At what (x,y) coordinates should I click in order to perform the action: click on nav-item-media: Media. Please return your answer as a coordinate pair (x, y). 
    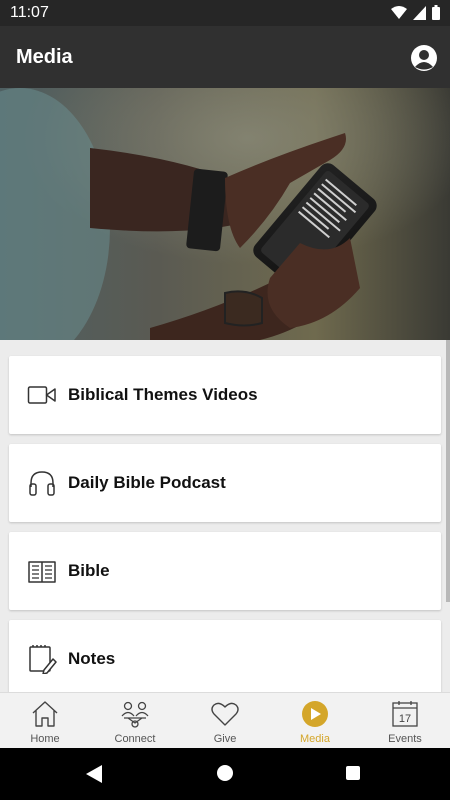
    Looking at the image, I should click on (315, 720).